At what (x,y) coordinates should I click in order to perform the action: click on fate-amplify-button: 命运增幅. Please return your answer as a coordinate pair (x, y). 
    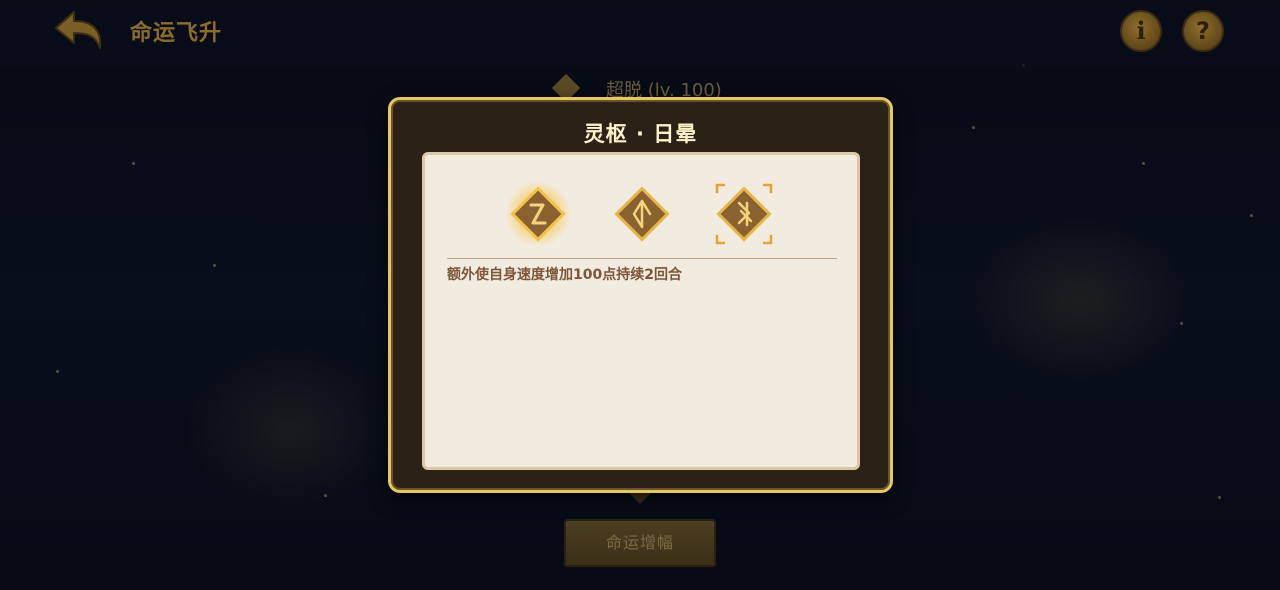
    Looking at the image, I should click on (640, 543).